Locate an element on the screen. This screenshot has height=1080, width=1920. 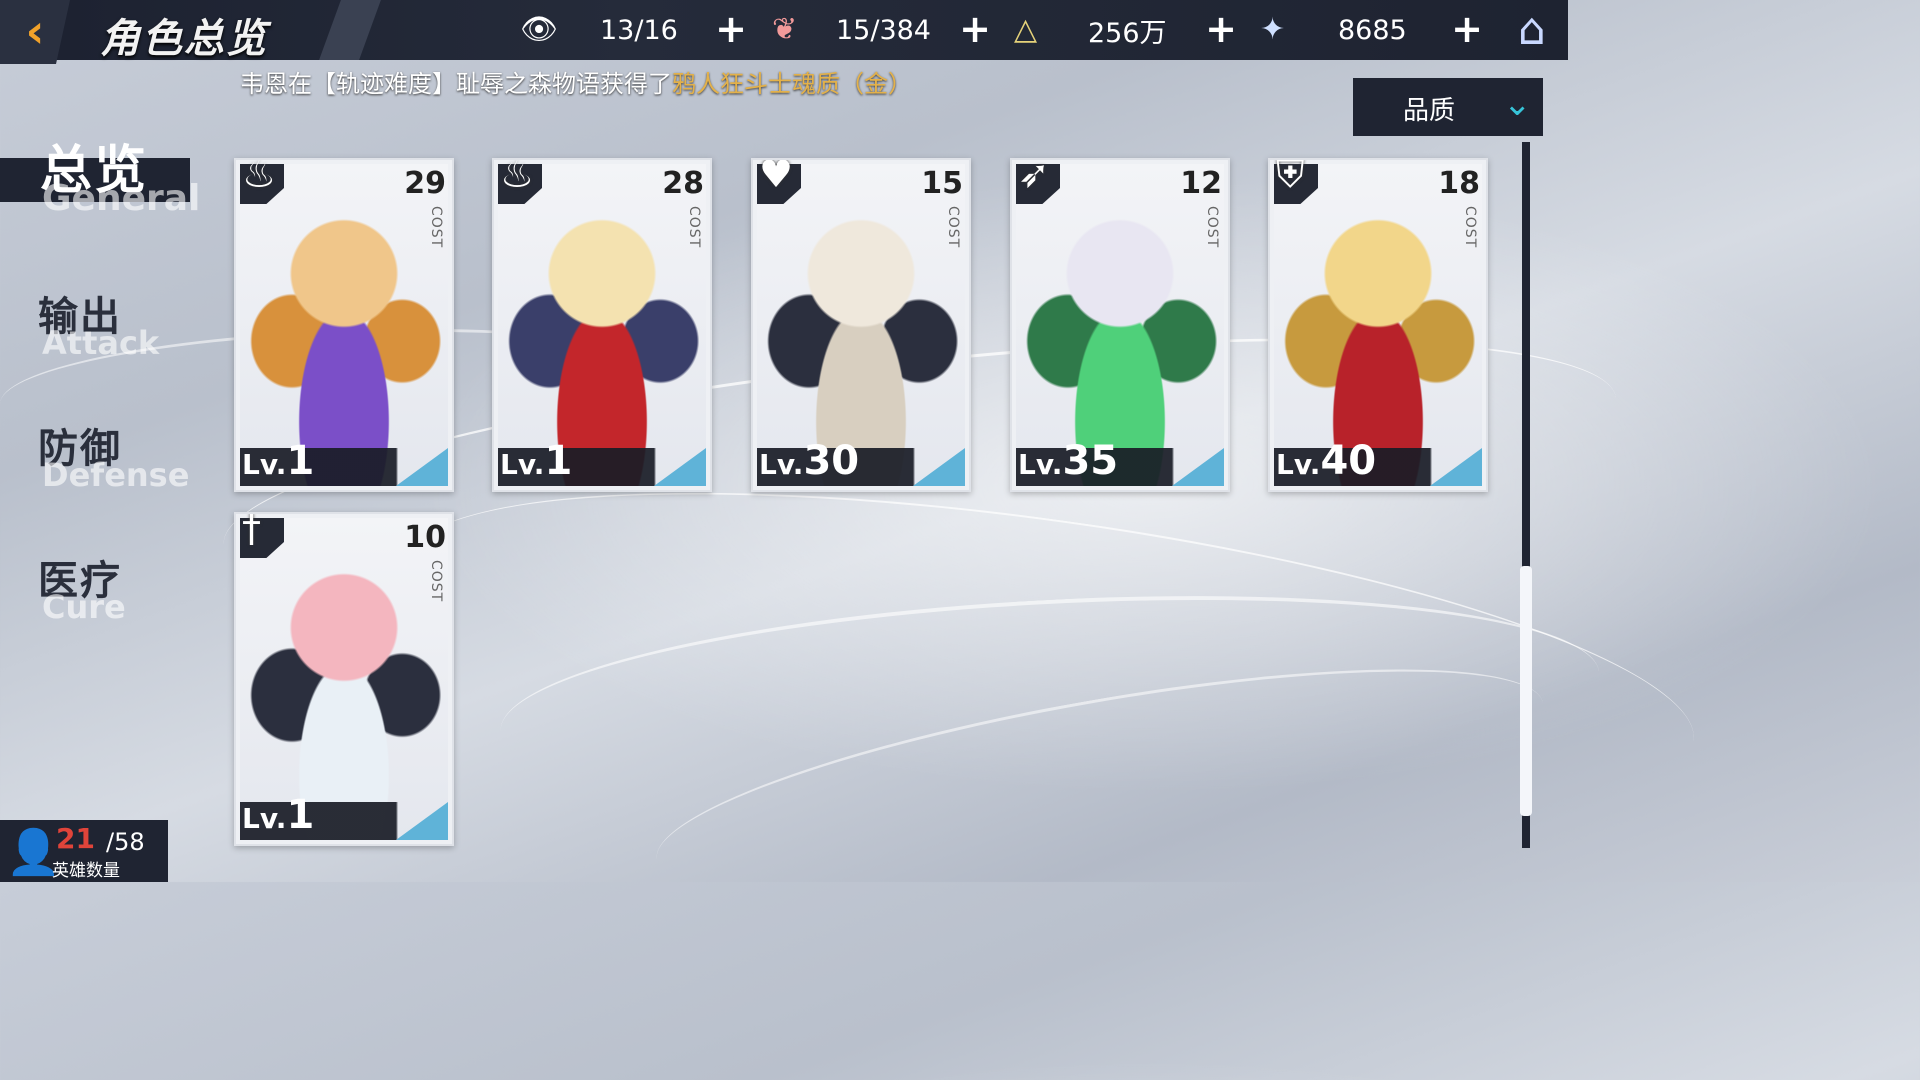
card-level: Lv.30 is located at coordinates (809, 461).